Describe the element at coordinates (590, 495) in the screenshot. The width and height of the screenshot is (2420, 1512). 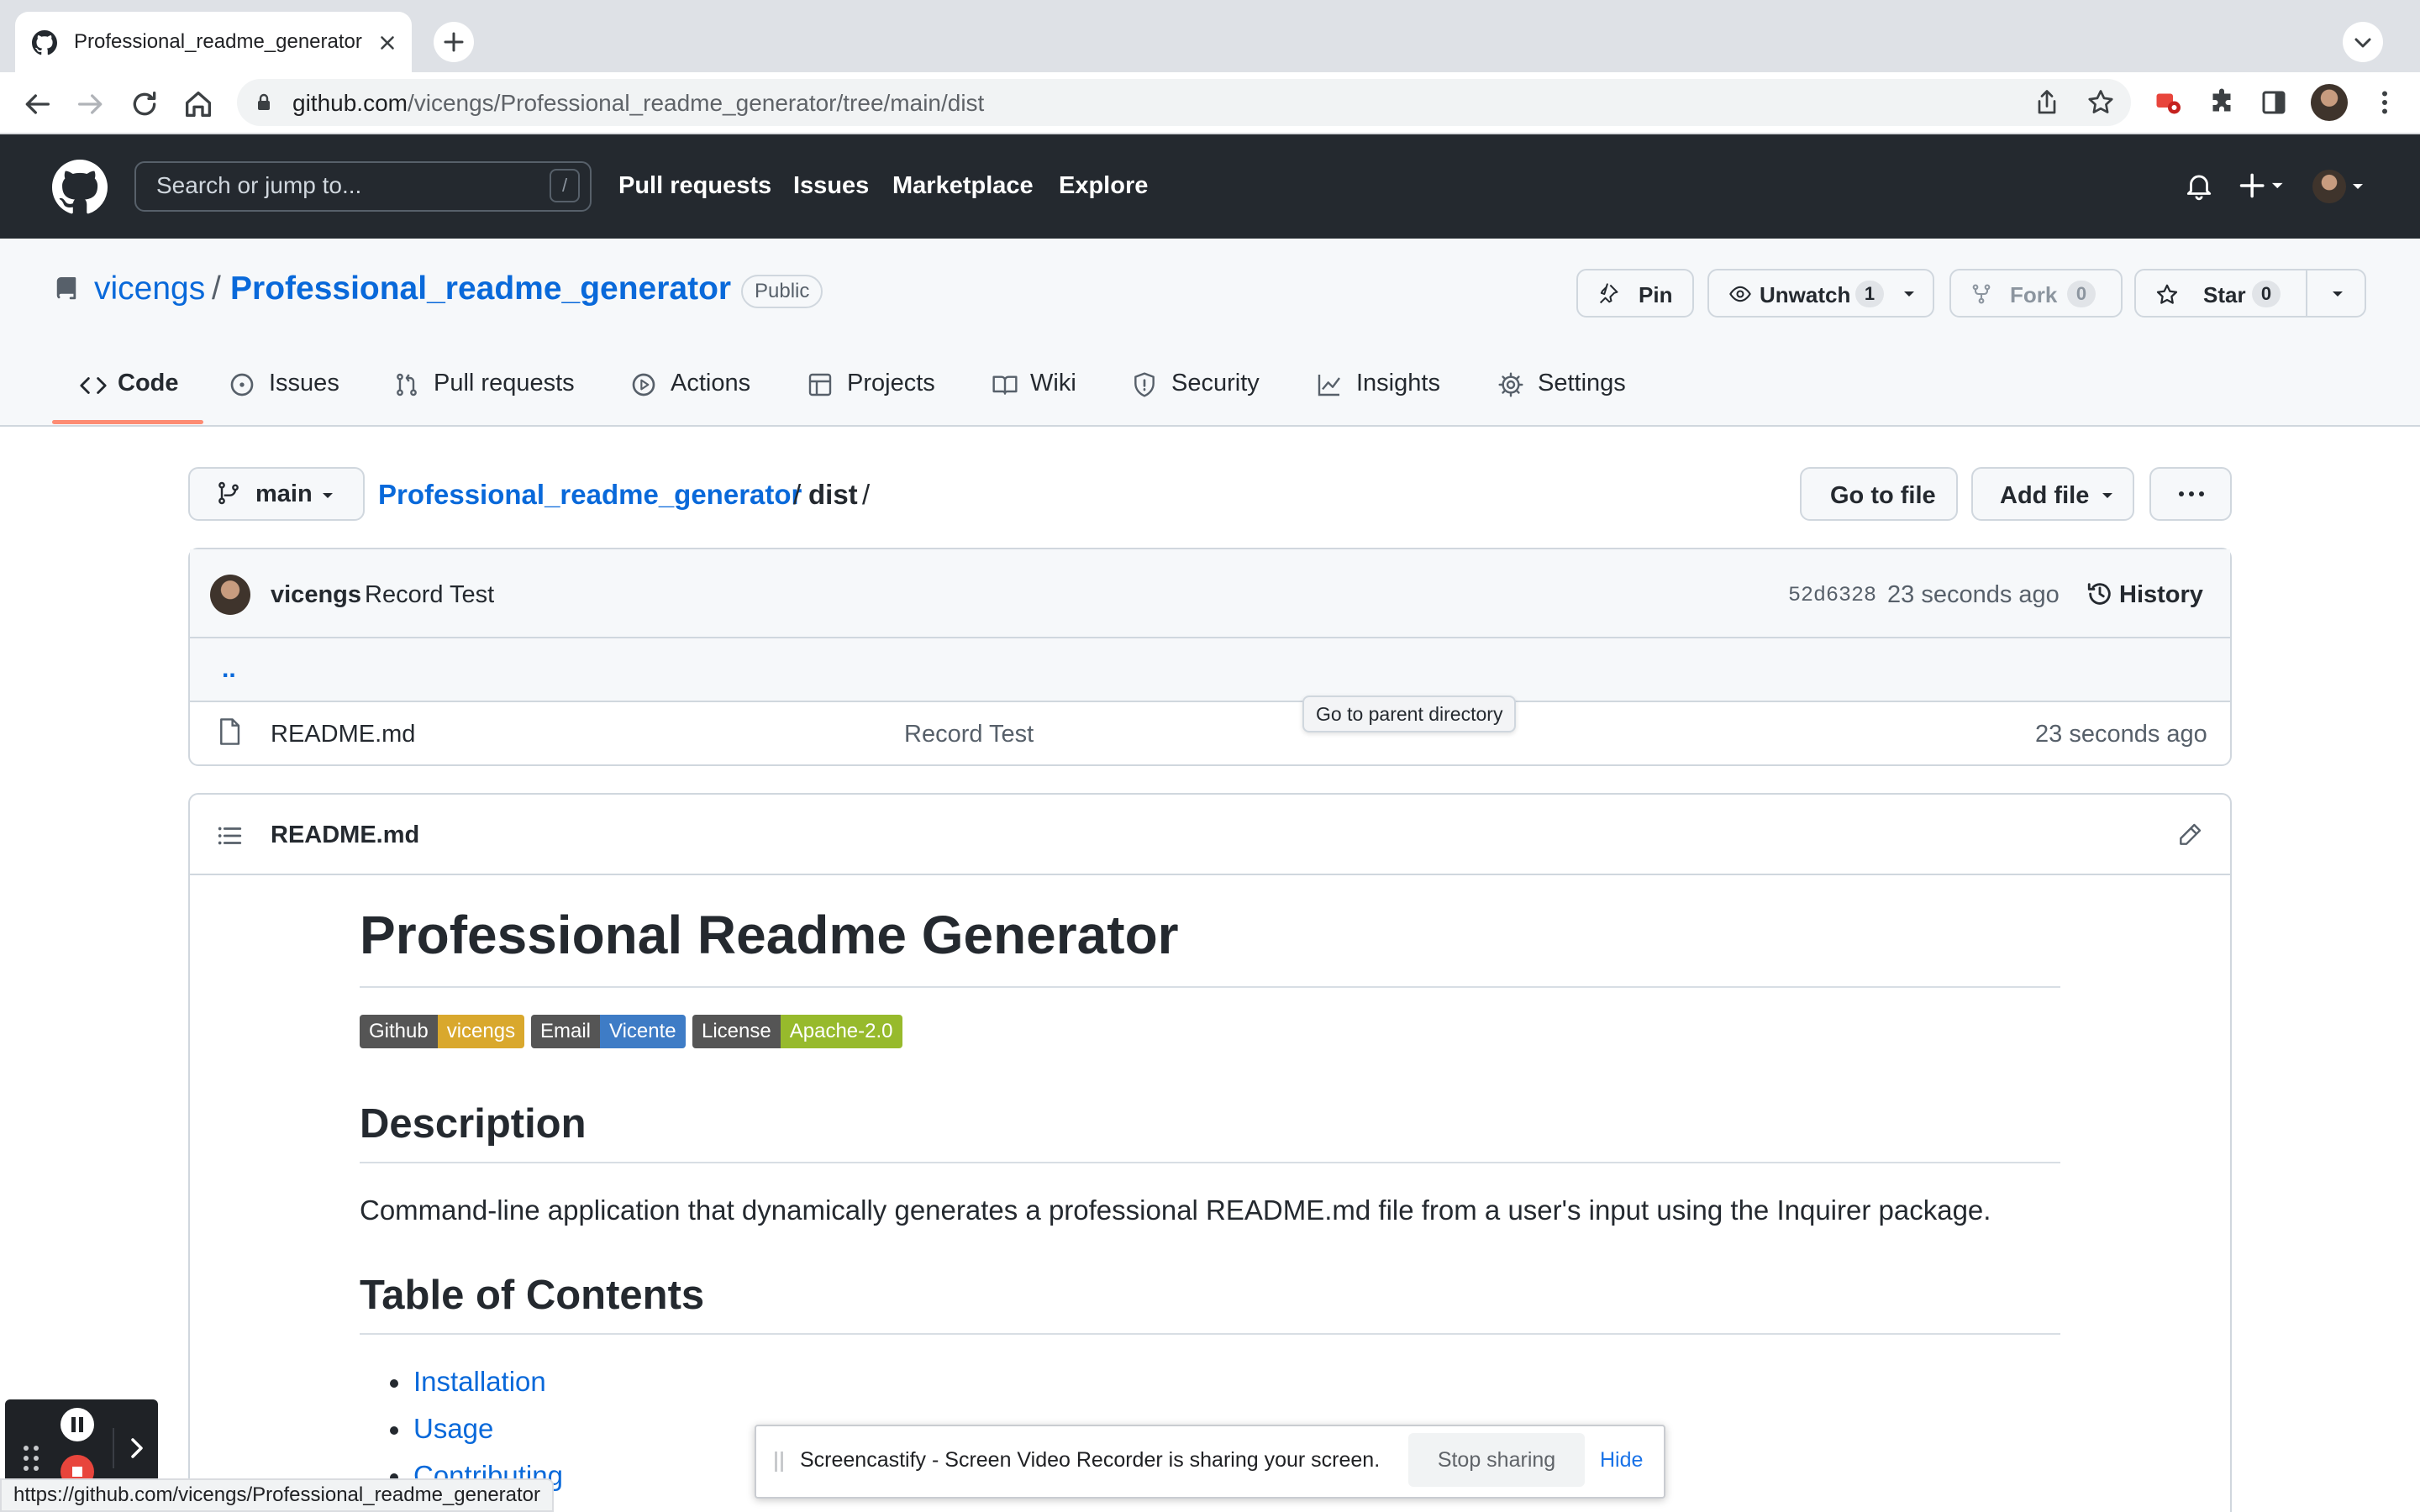
I see `breadcrumb-repo-link: Professional_readme_generator` at that location.